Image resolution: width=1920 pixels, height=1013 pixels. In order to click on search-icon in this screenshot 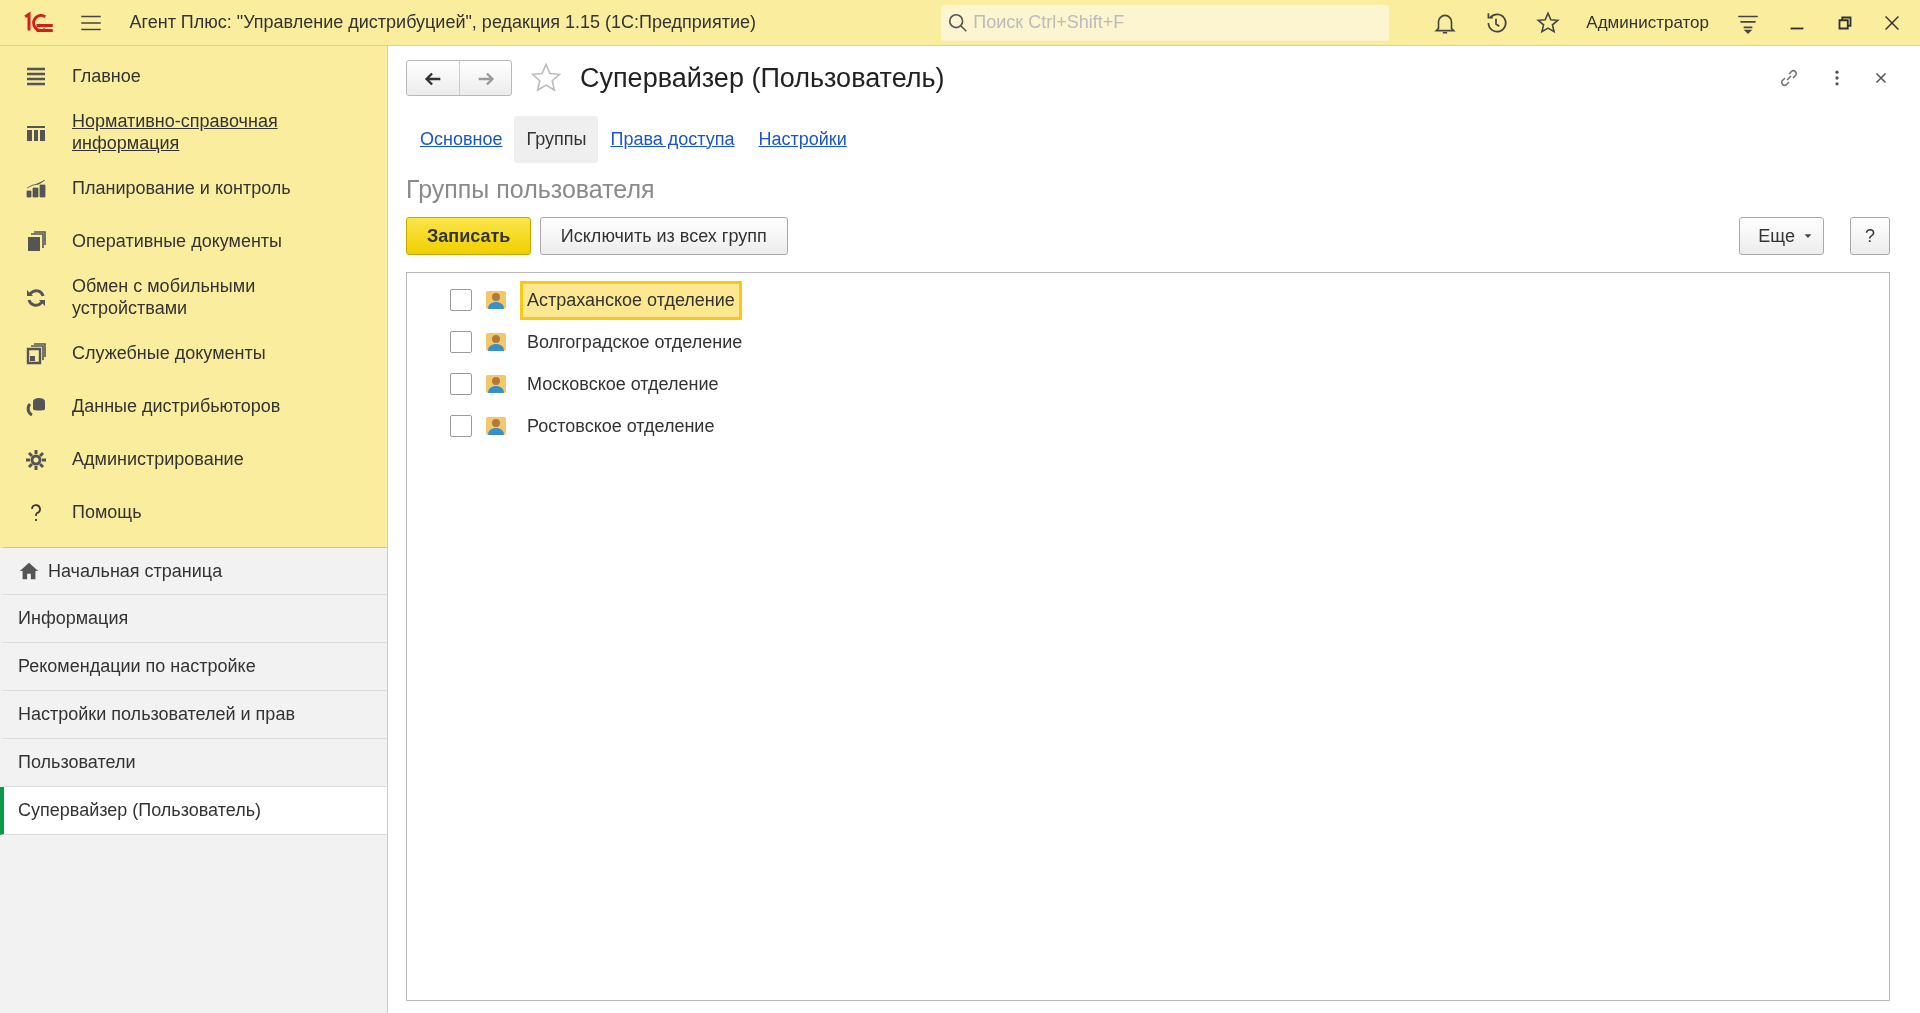, I will do `click(958, 22)`.